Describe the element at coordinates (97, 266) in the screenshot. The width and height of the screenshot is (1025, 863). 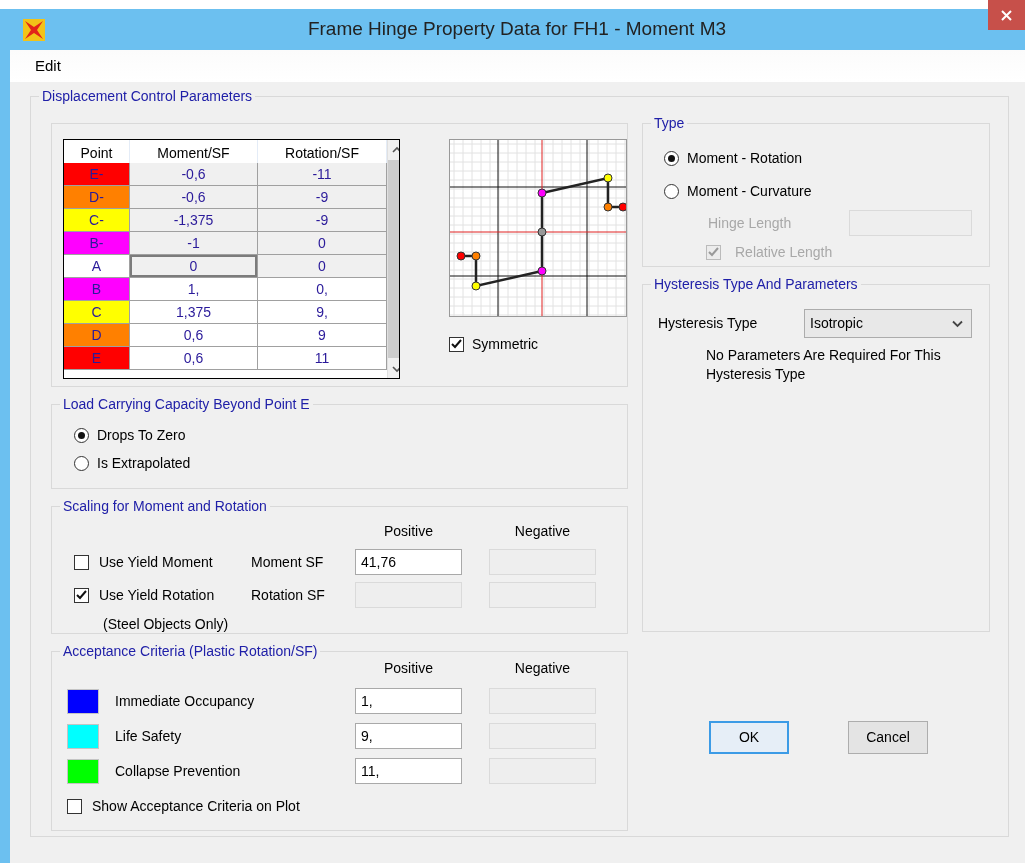
I see `point-cell: A` at that location.